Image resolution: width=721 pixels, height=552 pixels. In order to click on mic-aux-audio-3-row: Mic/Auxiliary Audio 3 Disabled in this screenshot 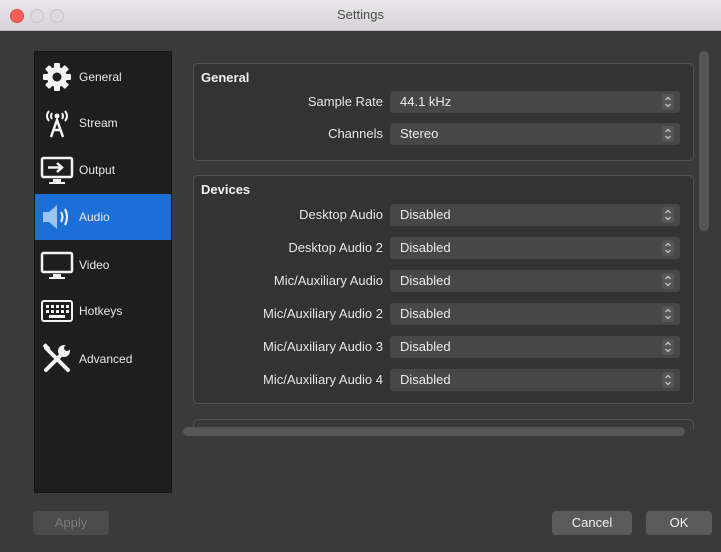, I will do `click(443, 347)`.